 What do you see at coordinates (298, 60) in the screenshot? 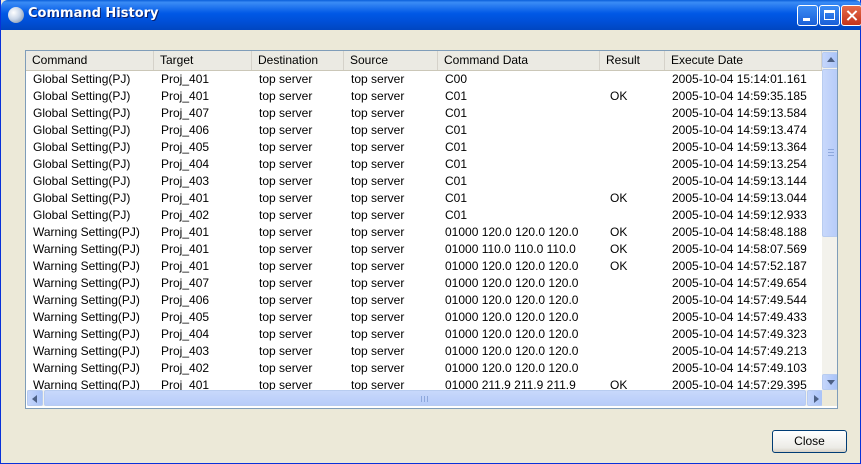
I see `column-header-destination: Destination` at bounding box center [298, 60].